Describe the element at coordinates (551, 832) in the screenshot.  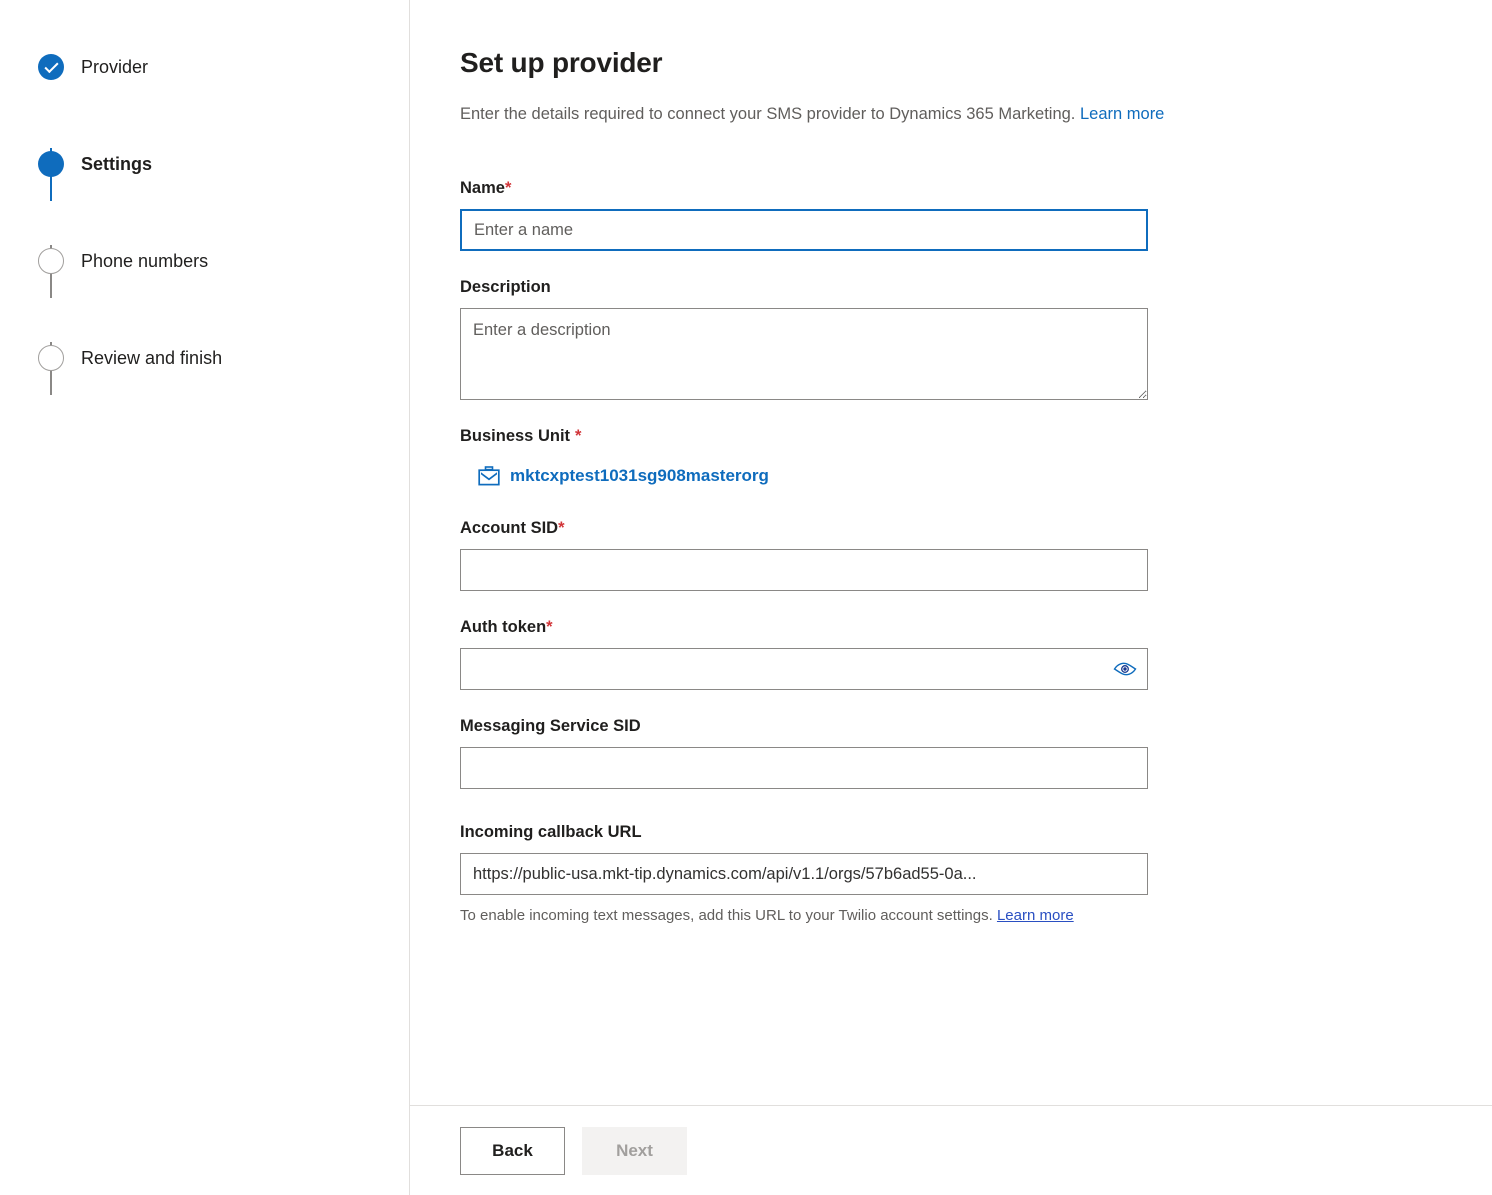
I see `incoming-callback-url-label: Incoming callback URL` at that location.